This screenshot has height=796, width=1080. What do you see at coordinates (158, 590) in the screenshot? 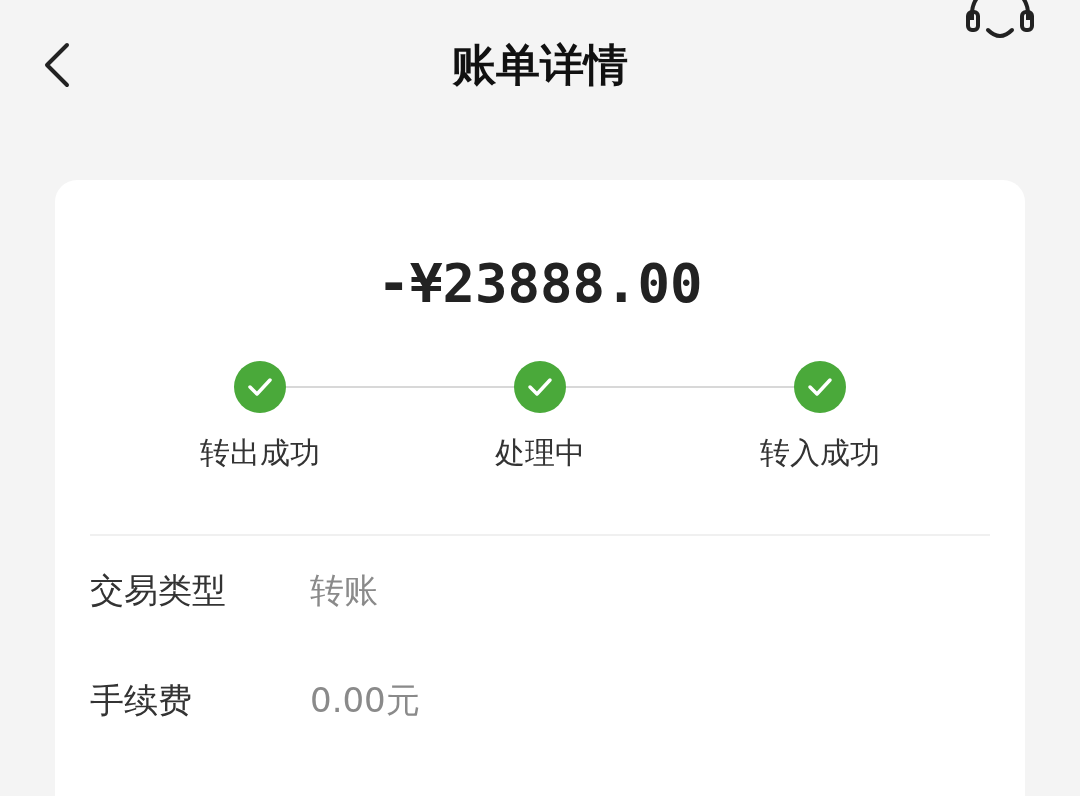
I see `detail-label: 交易类型` at bounding box center [158, 590].